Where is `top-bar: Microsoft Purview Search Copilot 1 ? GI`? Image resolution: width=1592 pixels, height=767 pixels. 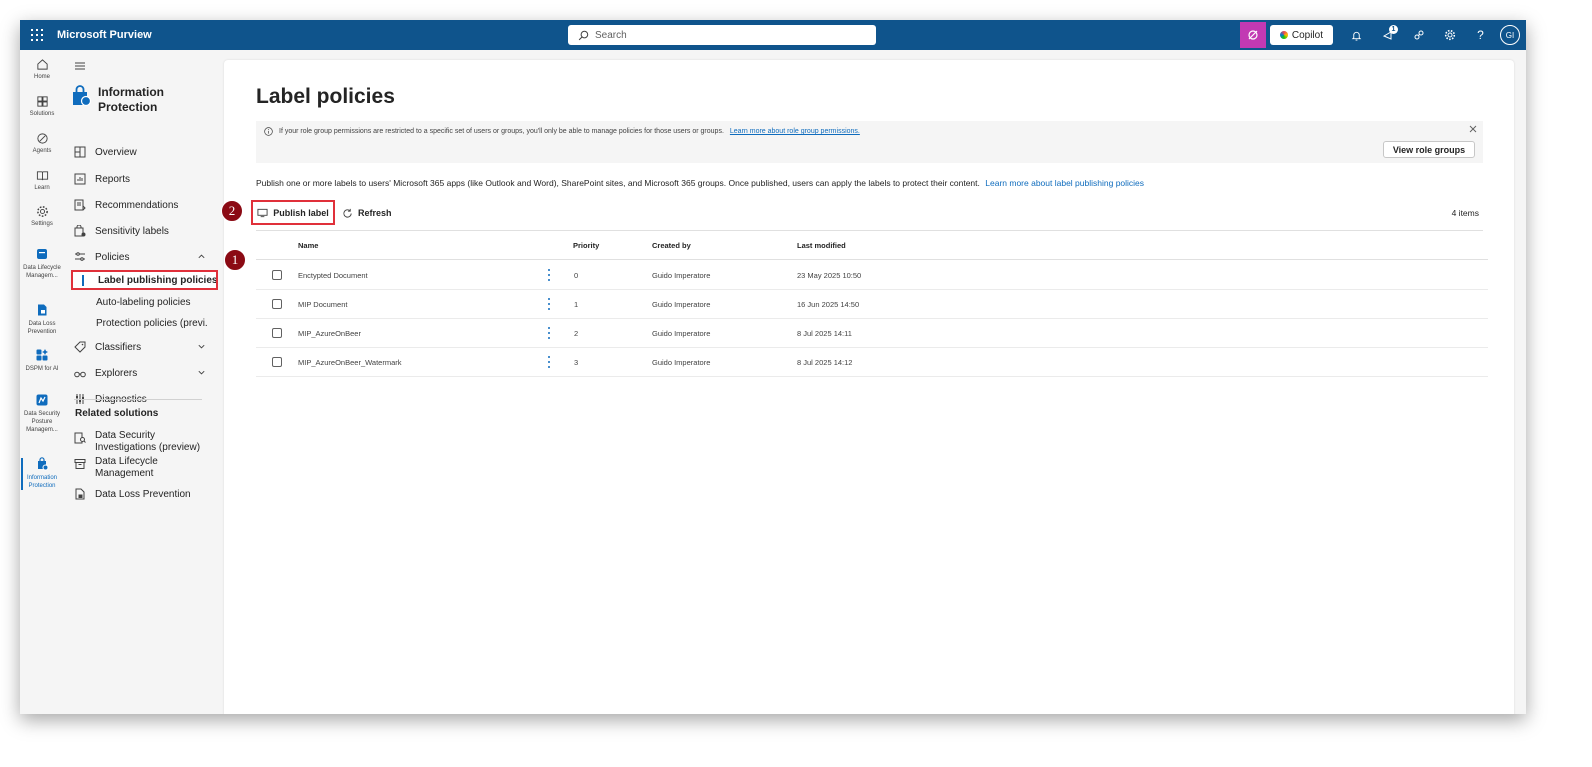
top-bar: Microsoft Purview Search Copilot 1 ? GI is located at coordinates (773, 35).